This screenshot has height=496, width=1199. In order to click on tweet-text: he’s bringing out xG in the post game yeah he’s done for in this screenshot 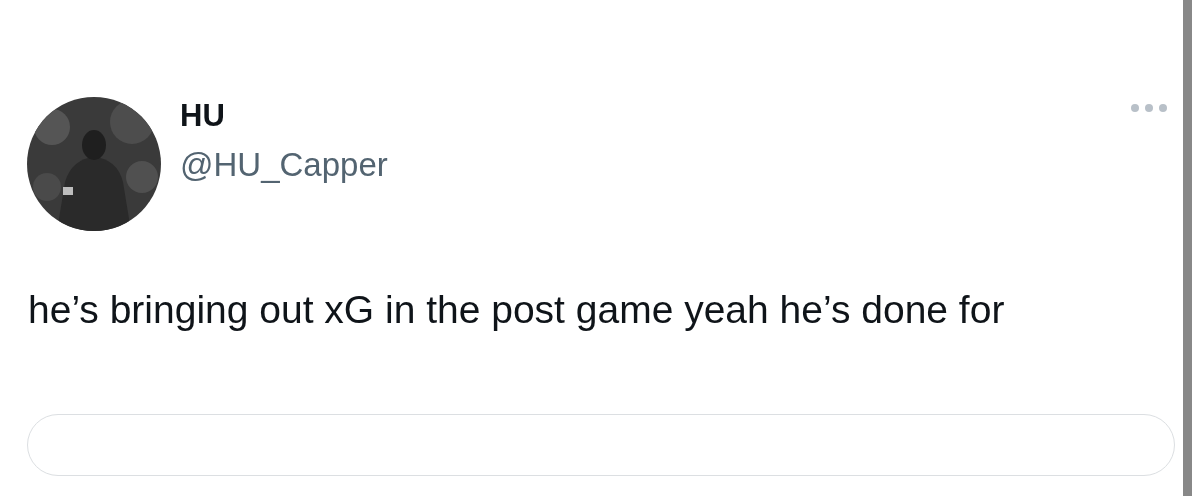, I will do `click(517, 310)`.